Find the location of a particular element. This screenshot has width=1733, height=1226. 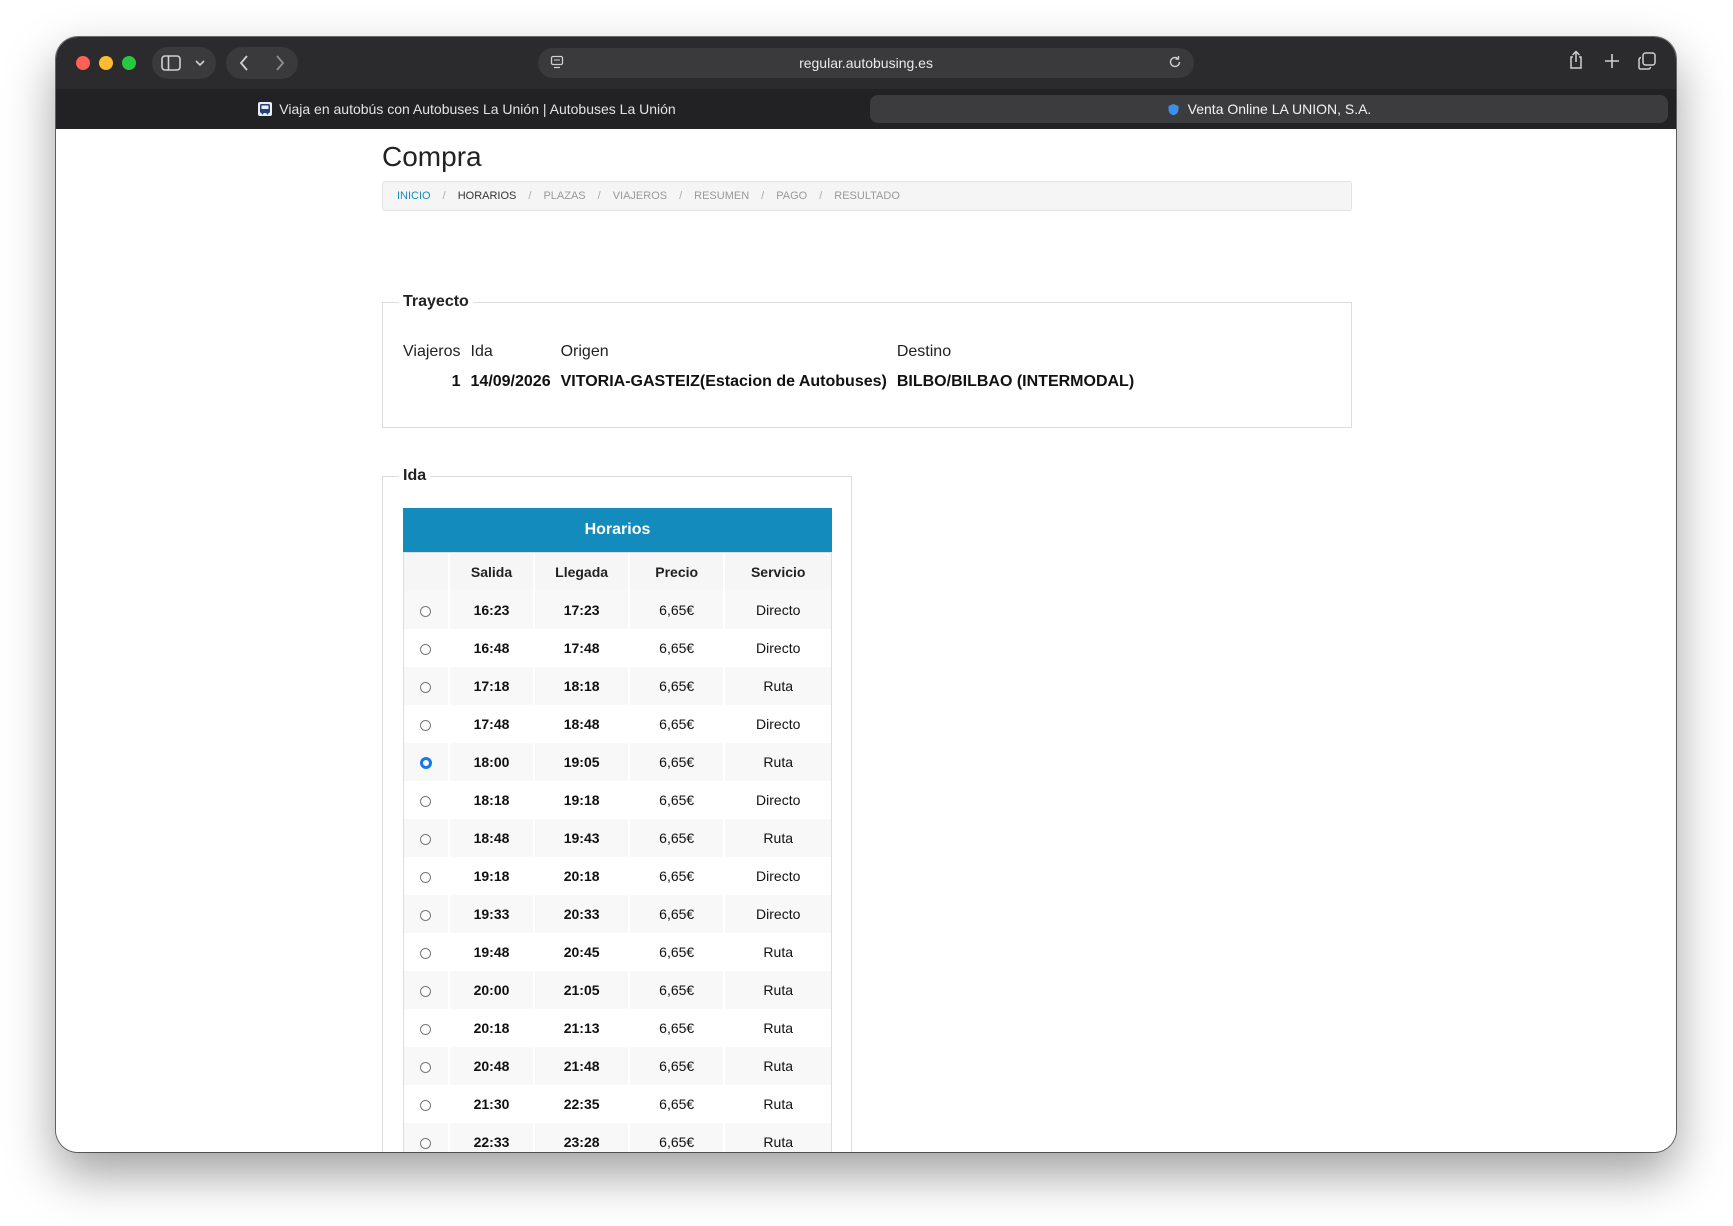

salida-cell: 16:23 is located at coordinates (492, 610).